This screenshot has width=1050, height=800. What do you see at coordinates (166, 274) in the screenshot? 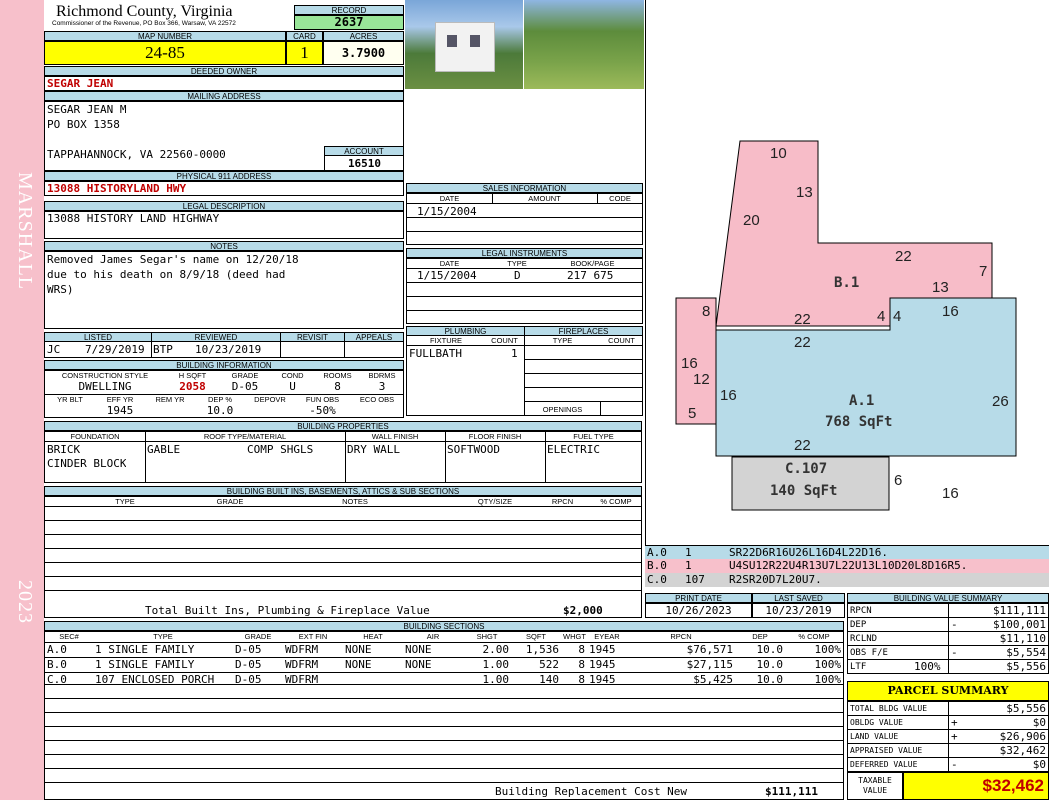
I see `notes-line2: due to his death on 8/9/18 (deed had` at bounding box center [166, 274].